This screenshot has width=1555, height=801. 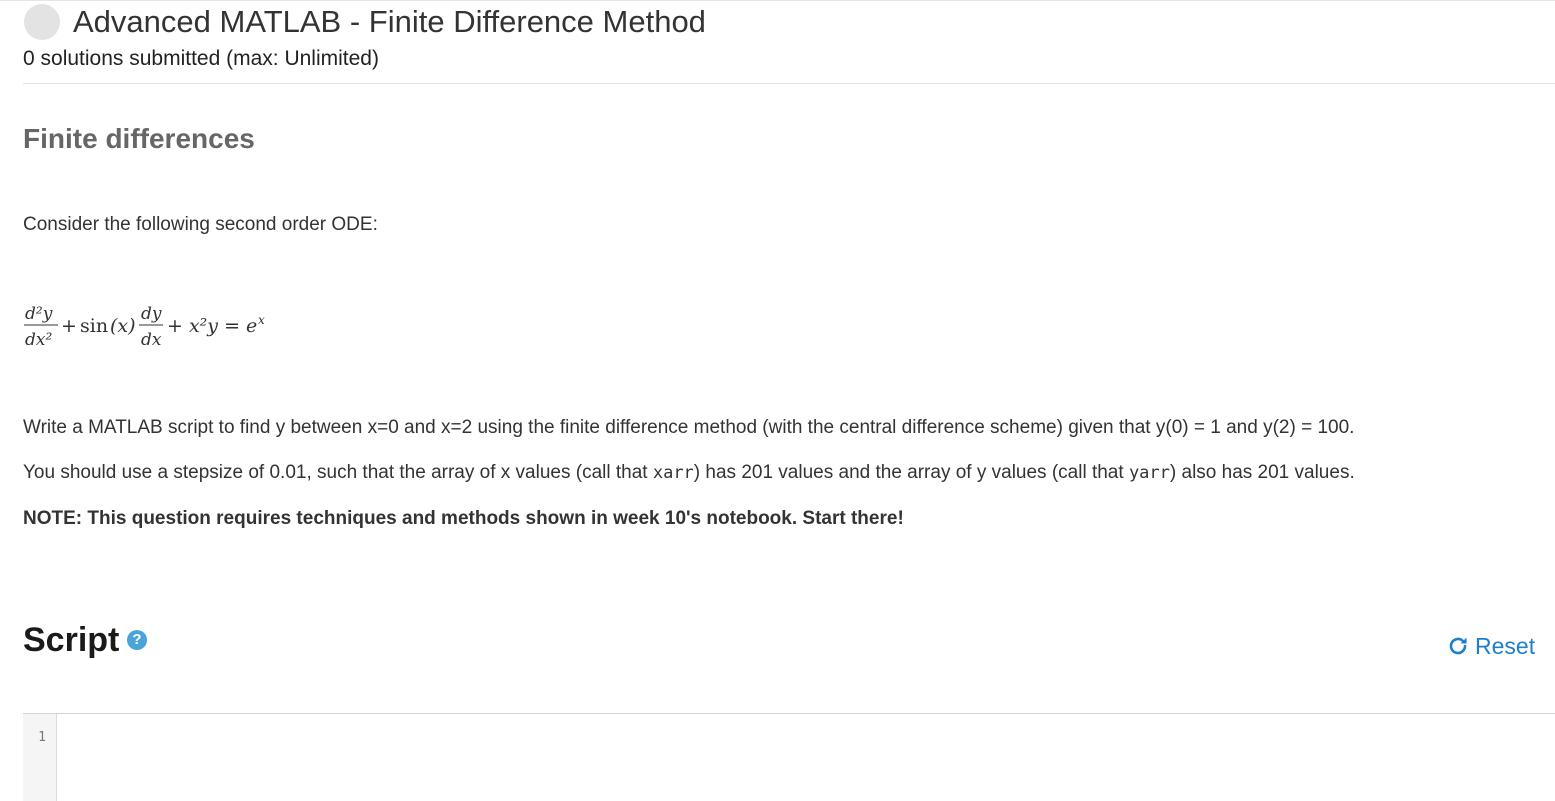 I want to click on script-heading: Script, so click(x=71, y=640).